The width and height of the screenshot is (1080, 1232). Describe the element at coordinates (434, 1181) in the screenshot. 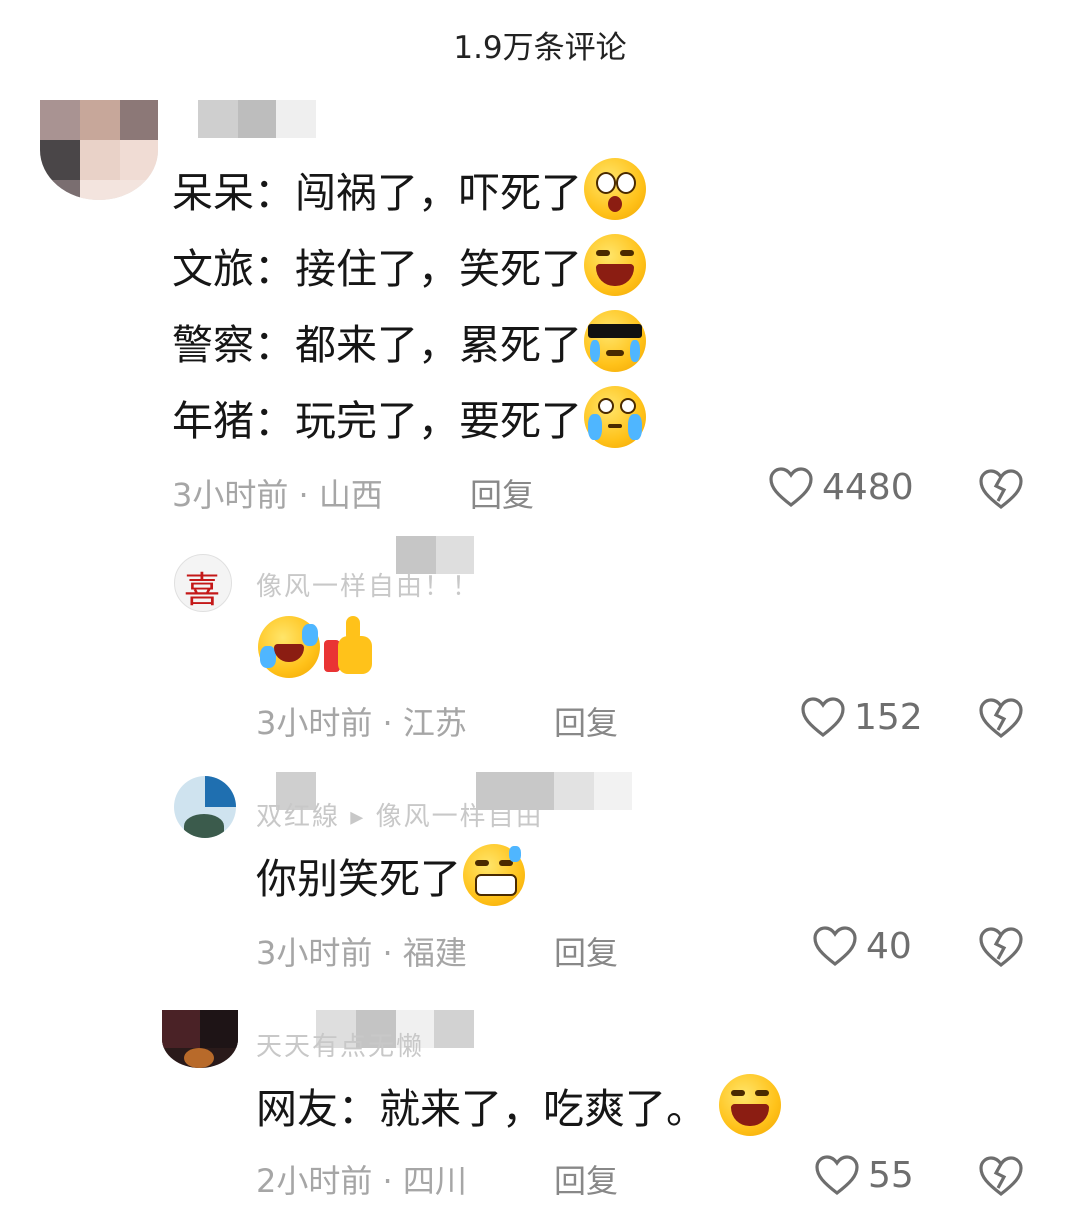

I see `comment-location: 四川` at that location.